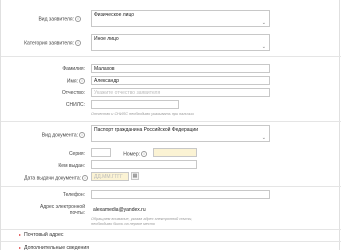 Image resolution: width=350 pixels, height=251 pixels. I want to click on email-input: alexamedia@yandex.ru, so click(180, 210).